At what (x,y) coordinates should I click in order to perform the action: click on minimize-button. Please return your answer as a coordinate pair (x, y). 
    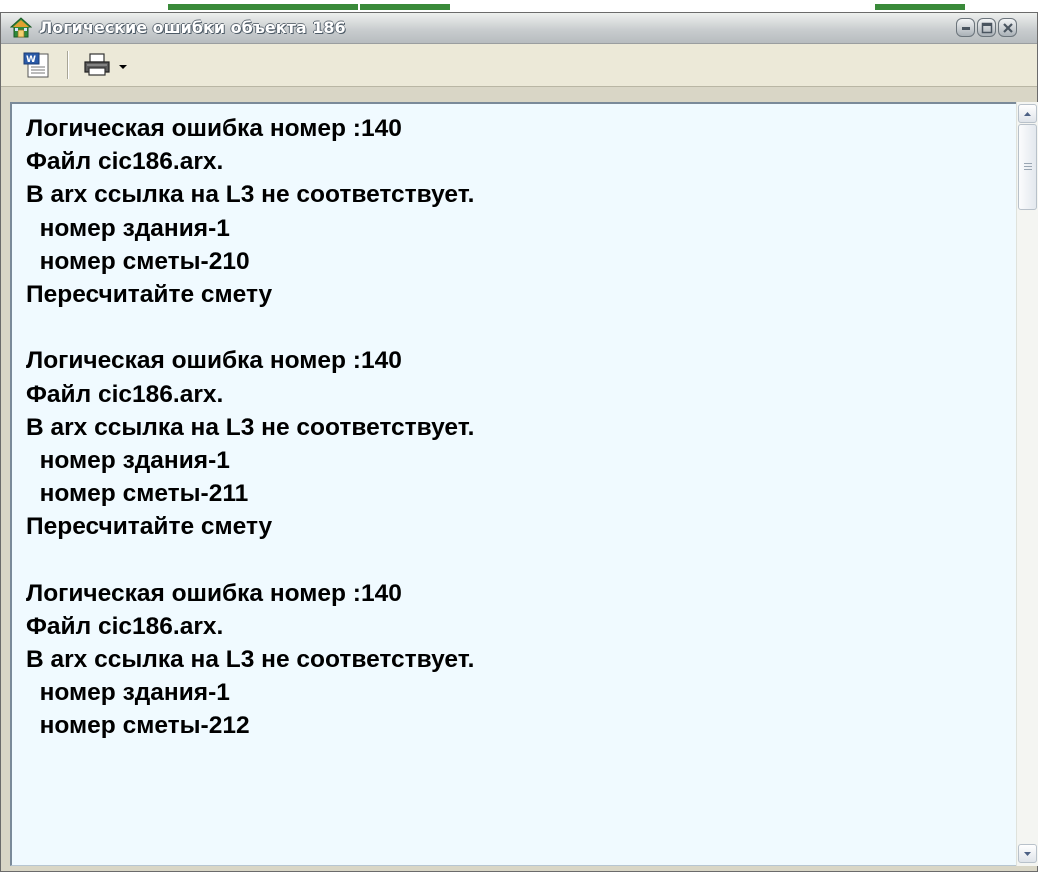
    Looking at the image, I should click on (965, 27).